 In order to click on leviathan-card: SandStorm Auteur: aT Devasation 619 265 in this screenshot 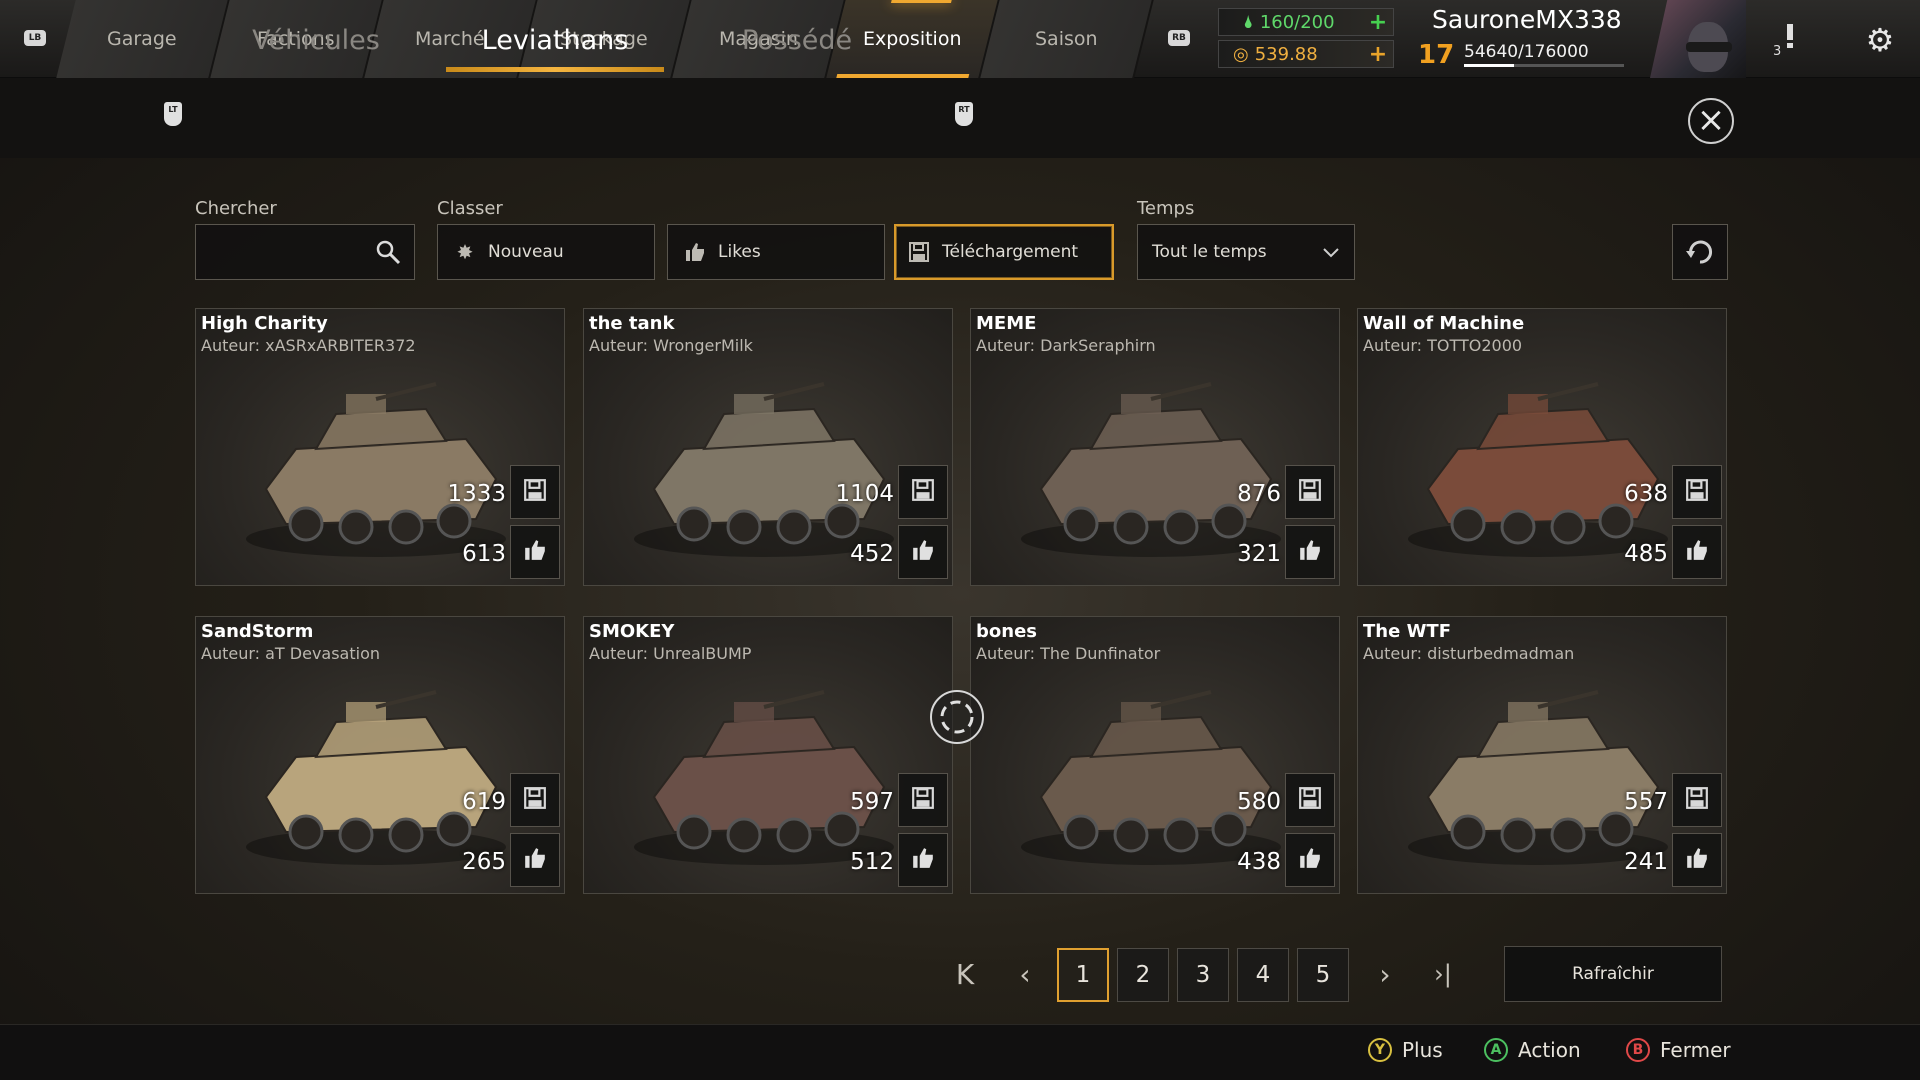, I will do `click(380, 755)`.